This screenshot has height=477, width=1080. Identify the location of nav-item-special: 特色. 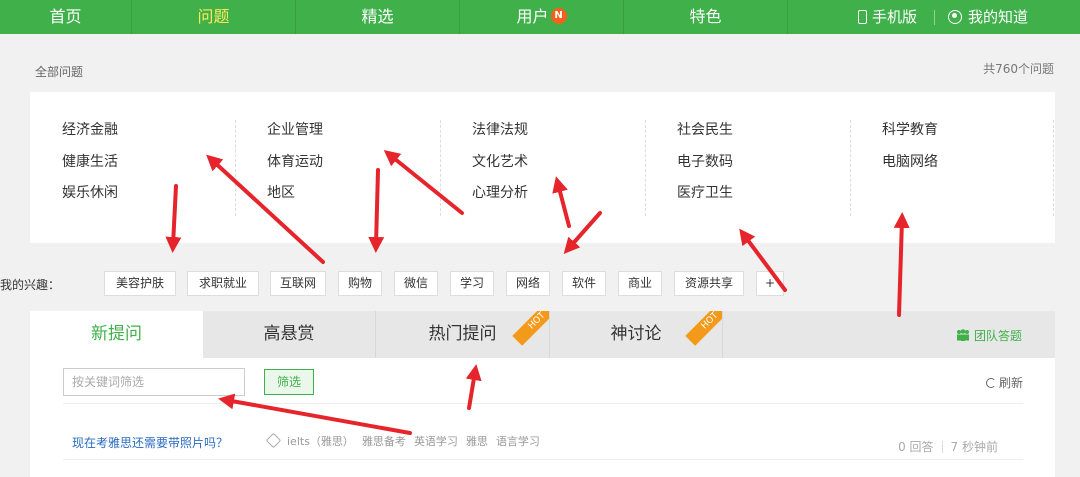
(705, 17).